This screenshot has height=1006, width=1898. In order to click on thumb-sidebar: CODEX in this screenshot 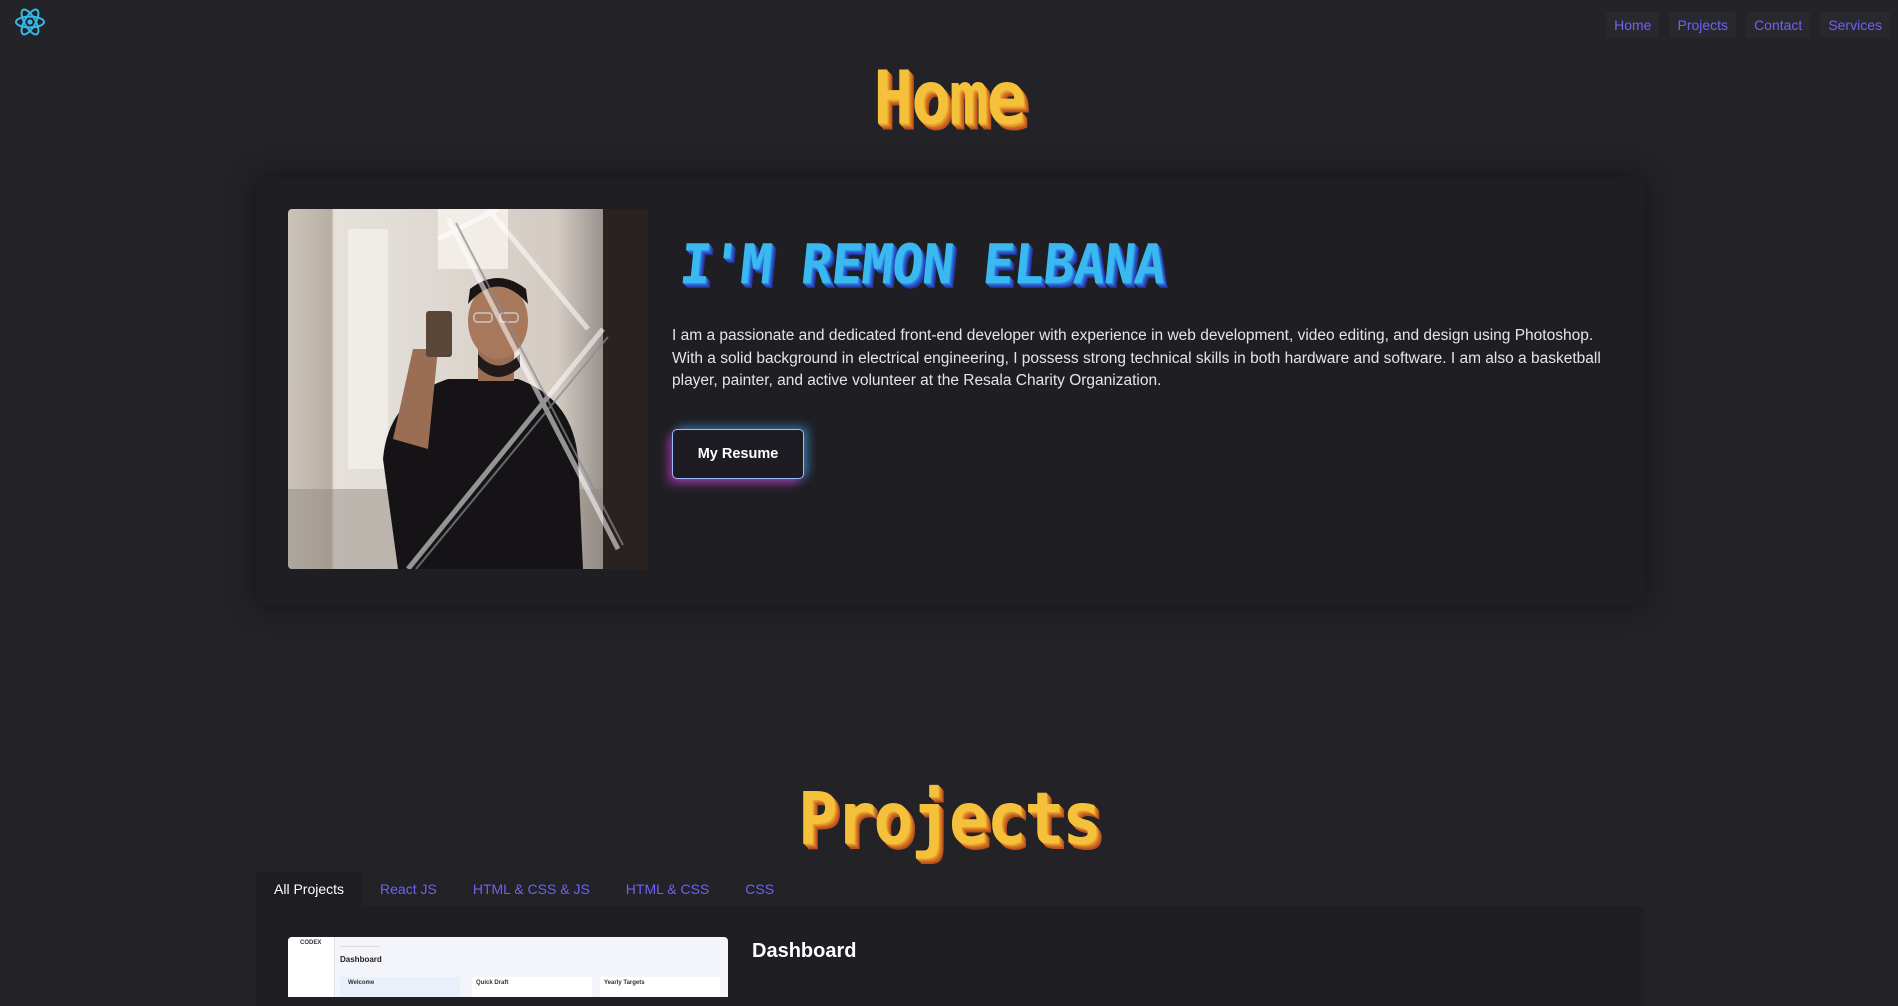, I will do `click(311, 967)`.